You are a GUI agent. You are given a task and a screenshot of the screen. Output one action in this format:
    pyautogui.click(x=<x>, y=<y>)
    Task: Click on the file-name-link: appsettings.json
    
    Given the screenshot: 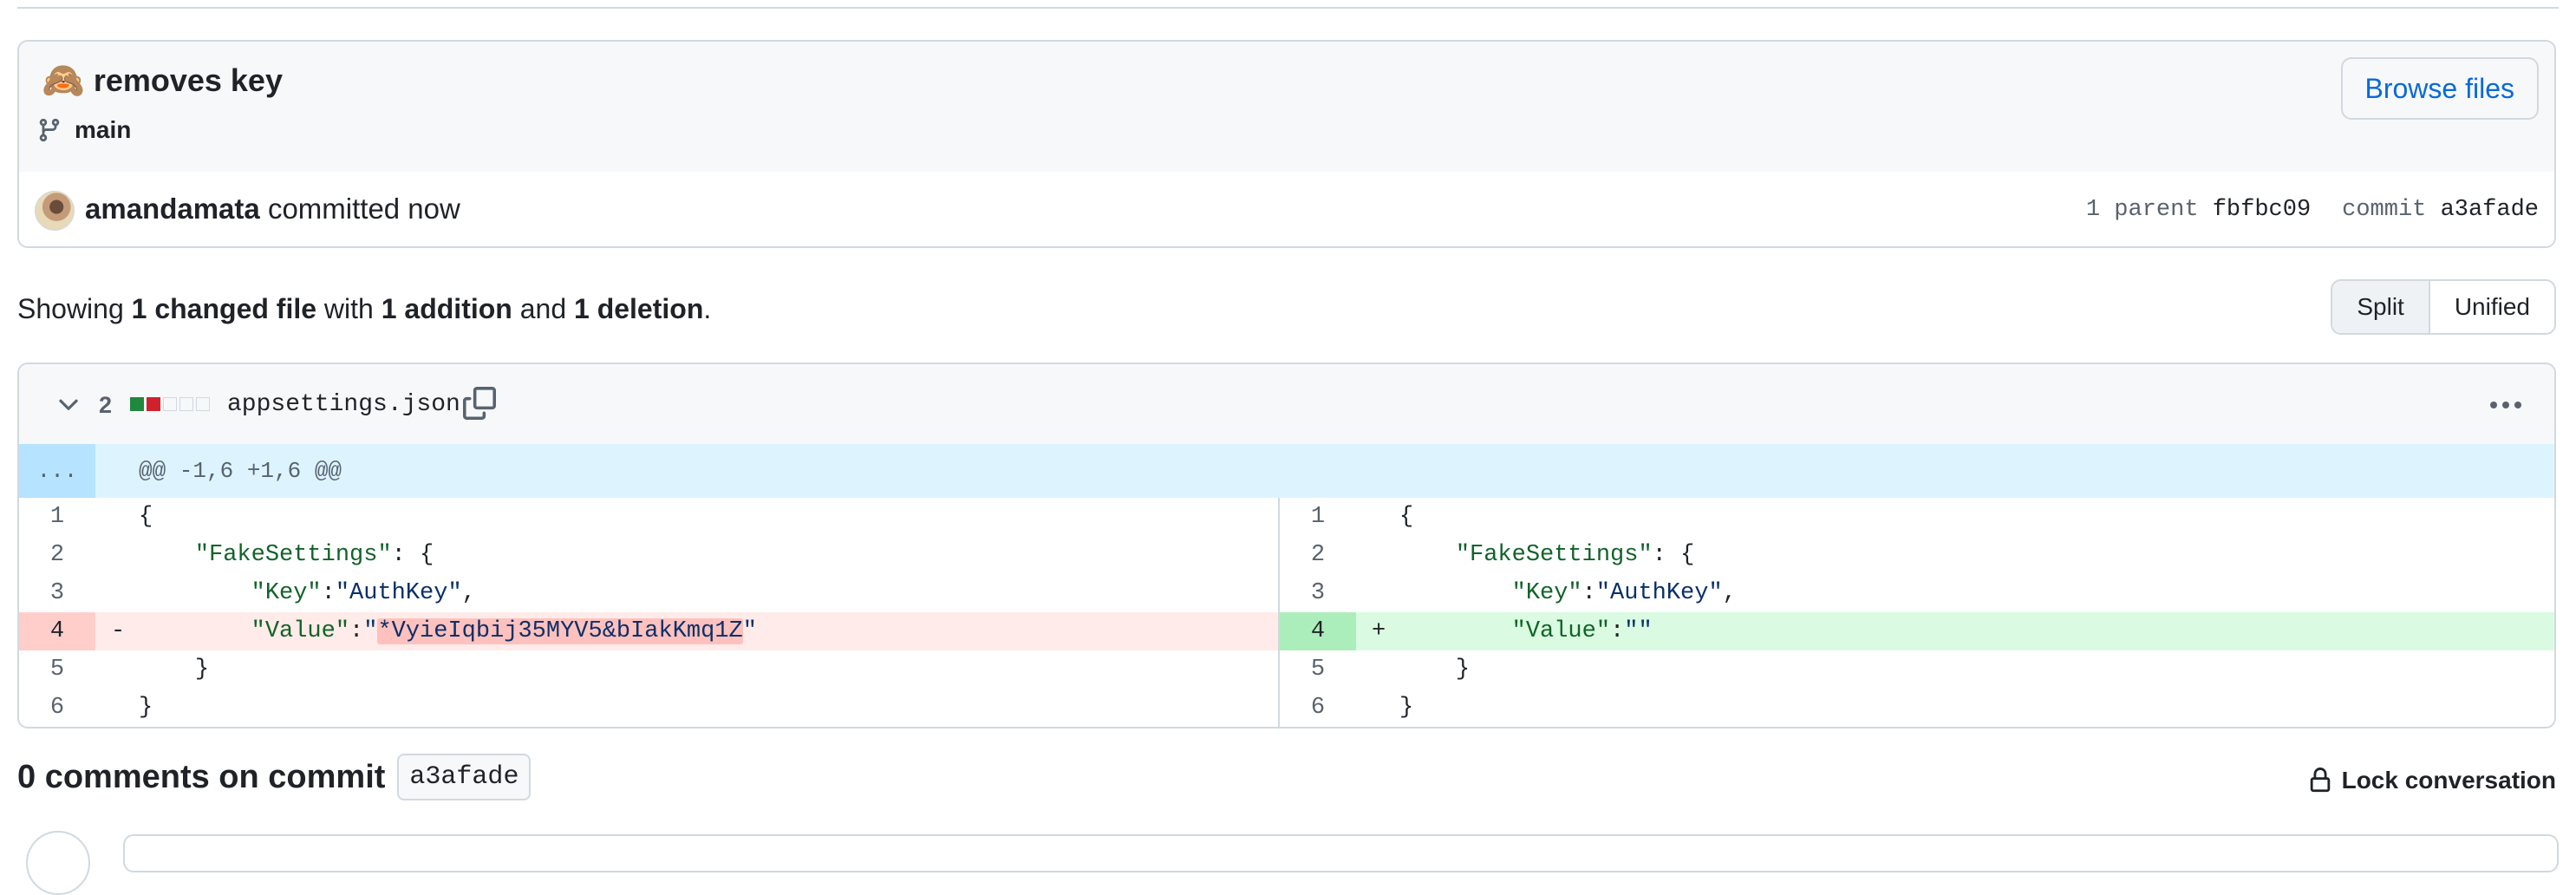 What is the action you would take?
    pyautogui.click(x=343, y=405)
    